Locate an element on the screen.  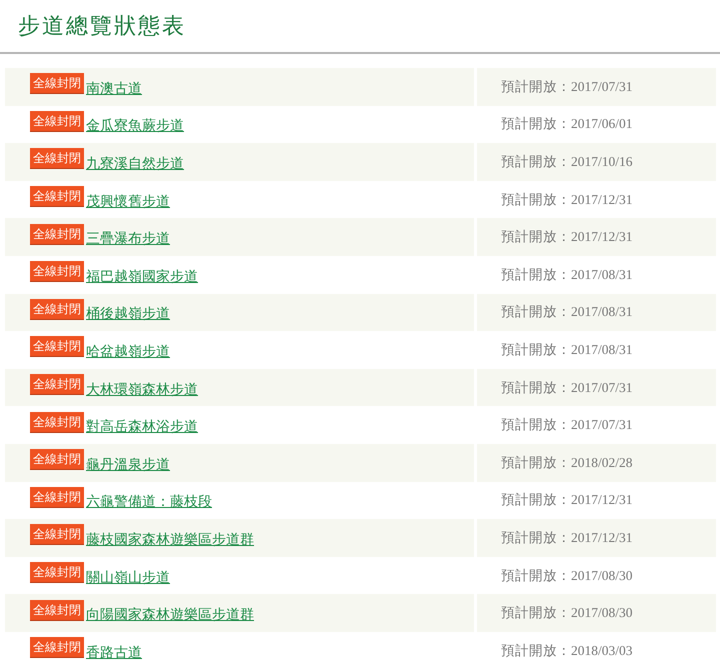
trail-link: 關山嶺山步道 is located at coordinates (128, 577).